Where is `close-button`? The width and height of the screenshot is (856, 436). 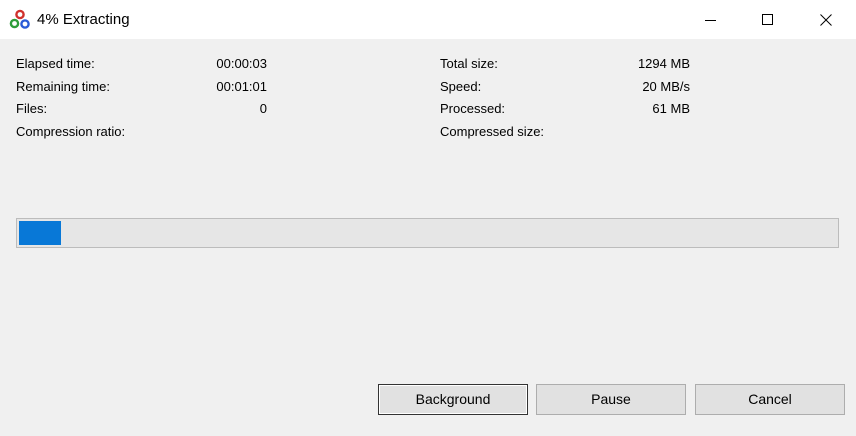
close-button is located at coordinates (826, 19).